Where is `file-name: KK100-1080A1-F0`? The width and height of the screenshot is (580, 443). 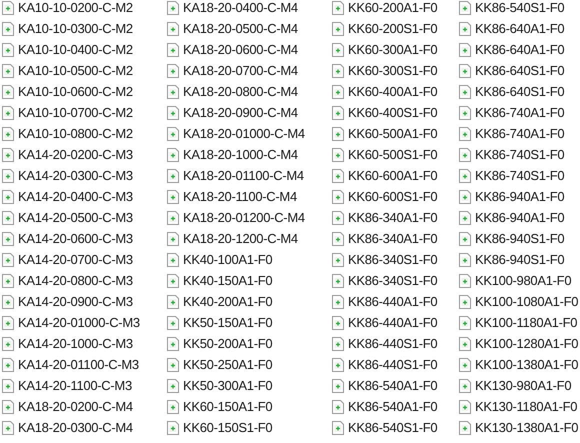 file-name: KK100-1080A1-F0 is located at coordinates (526, 302).